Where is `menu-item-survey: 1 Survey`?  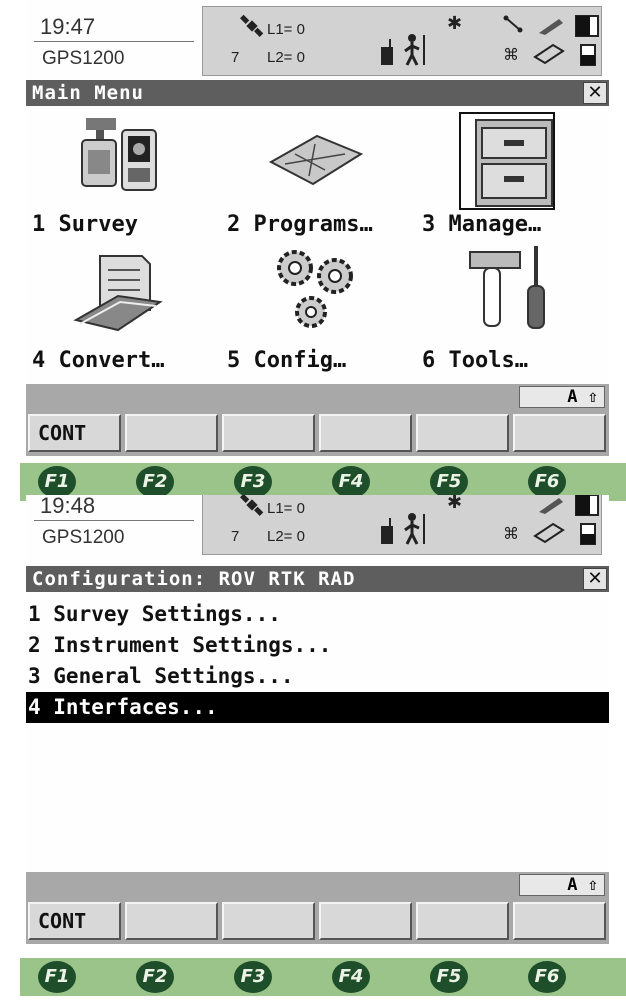
menu-item-survey: 1 Survey is located at coordinates (121, 178).